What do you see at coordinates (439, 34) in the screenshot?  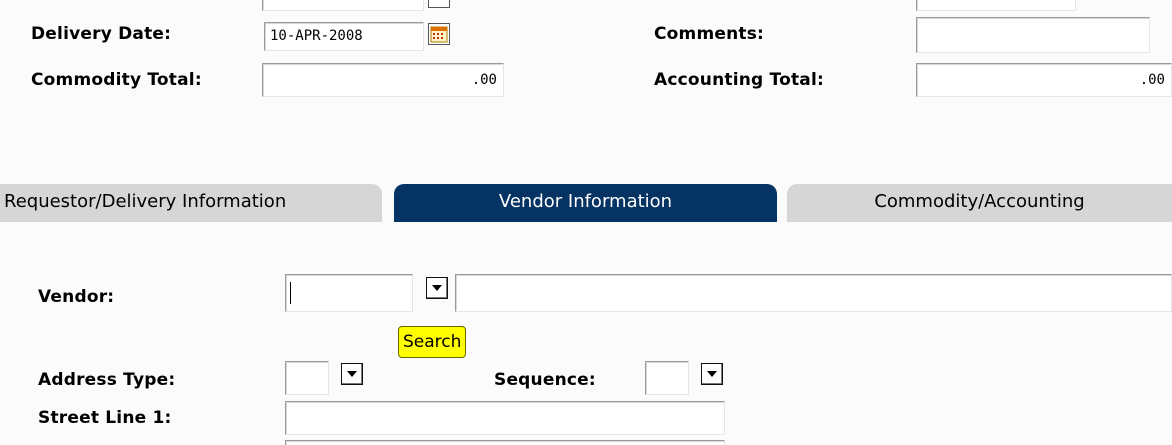 I see `calendar-icon` at bounding box center [439, 34].